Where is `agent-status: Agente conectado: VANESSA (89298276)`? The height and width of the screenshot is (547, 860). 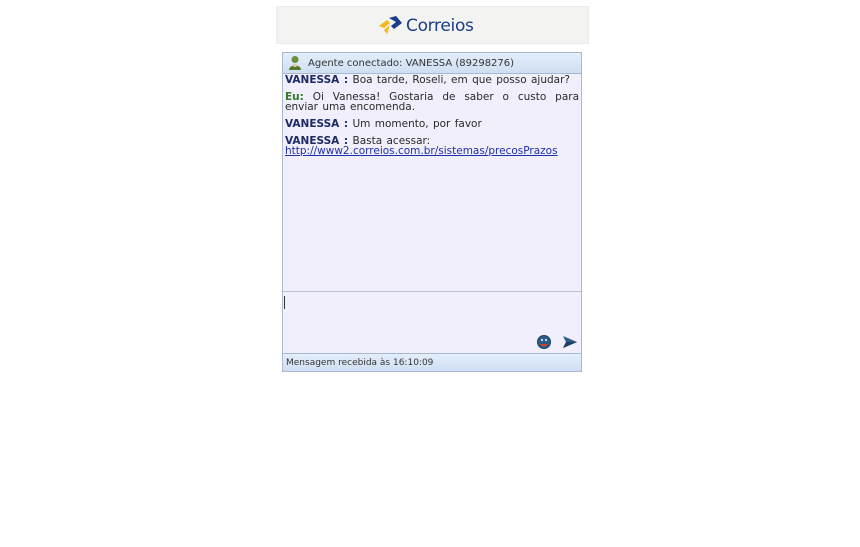 agent-status: Agente conectado: VANESSA (89298276) is located at coordinates (411, 63).